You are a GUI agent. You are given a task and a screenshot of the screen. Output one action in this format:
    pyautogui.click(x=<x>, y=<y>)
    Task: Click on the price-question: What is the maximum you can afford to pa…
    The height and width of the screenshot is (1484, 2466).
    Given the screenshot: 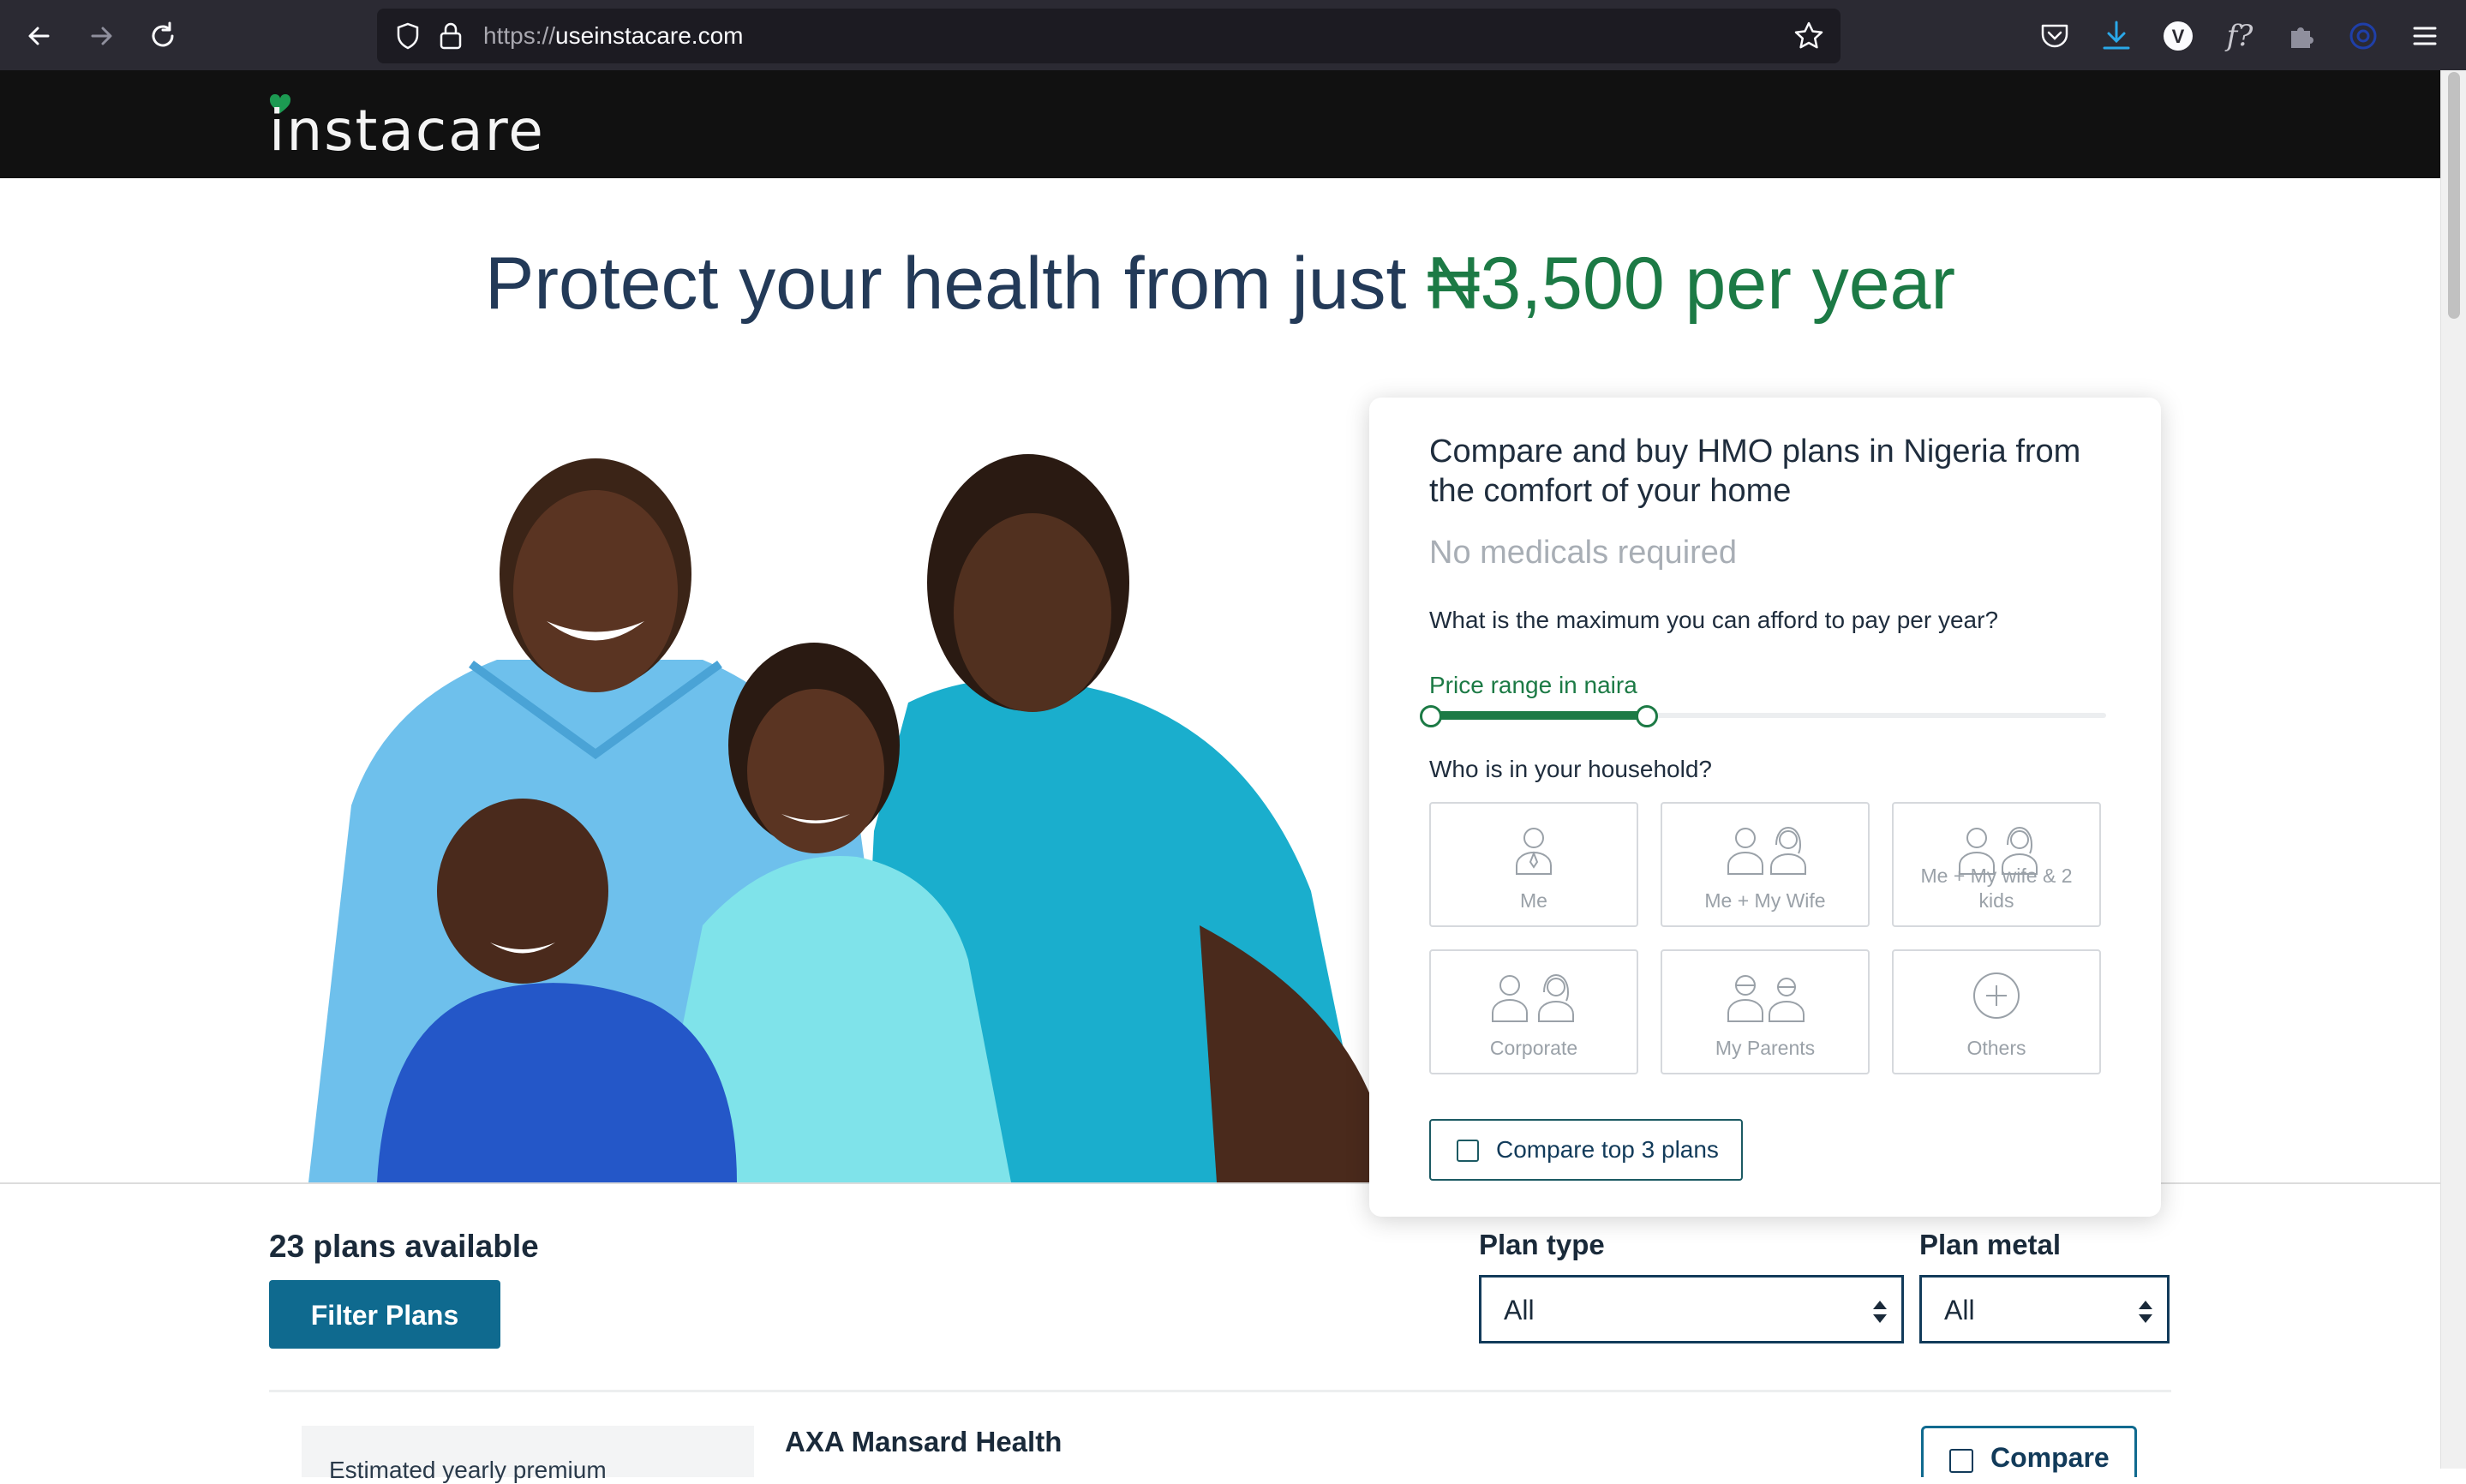 What is the action you would take?
    pyautogui.click(x=1714, y=620)
    